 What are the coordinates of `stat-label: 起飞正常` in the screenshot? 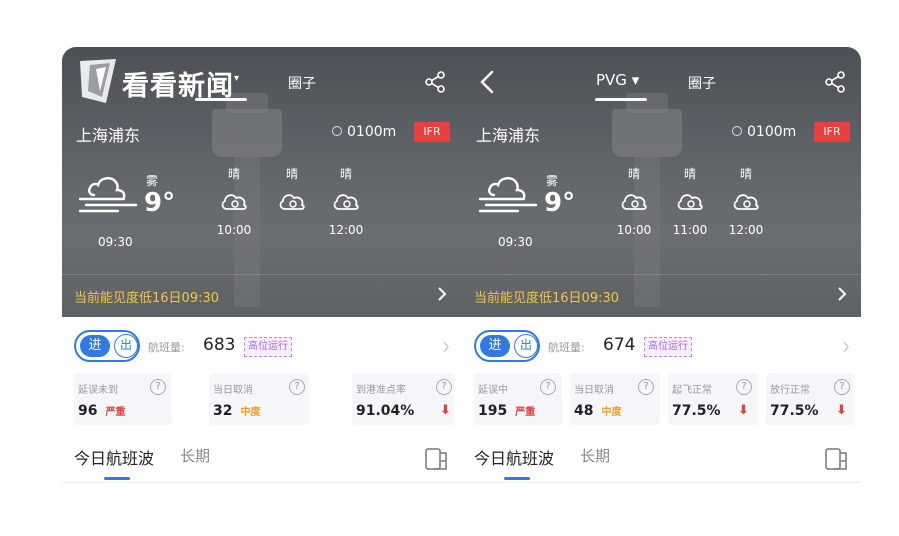 It's located at (692, 390).